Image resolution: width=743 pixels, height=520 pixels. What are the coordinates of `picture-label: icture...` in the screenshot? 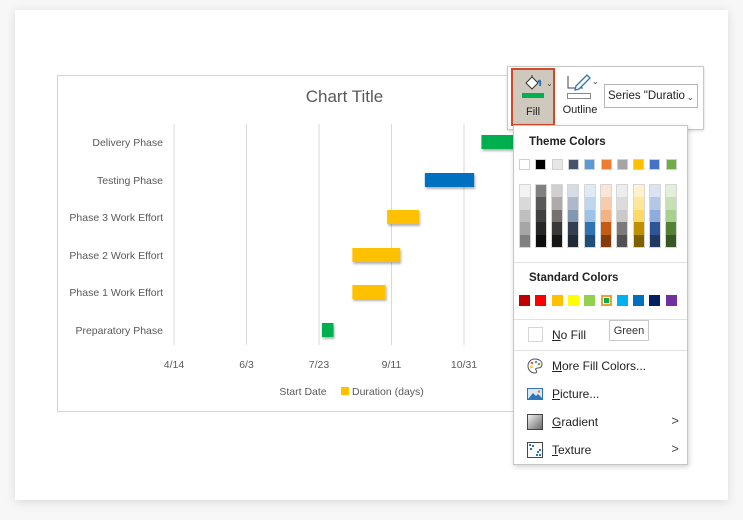 It's located at (580, 394).